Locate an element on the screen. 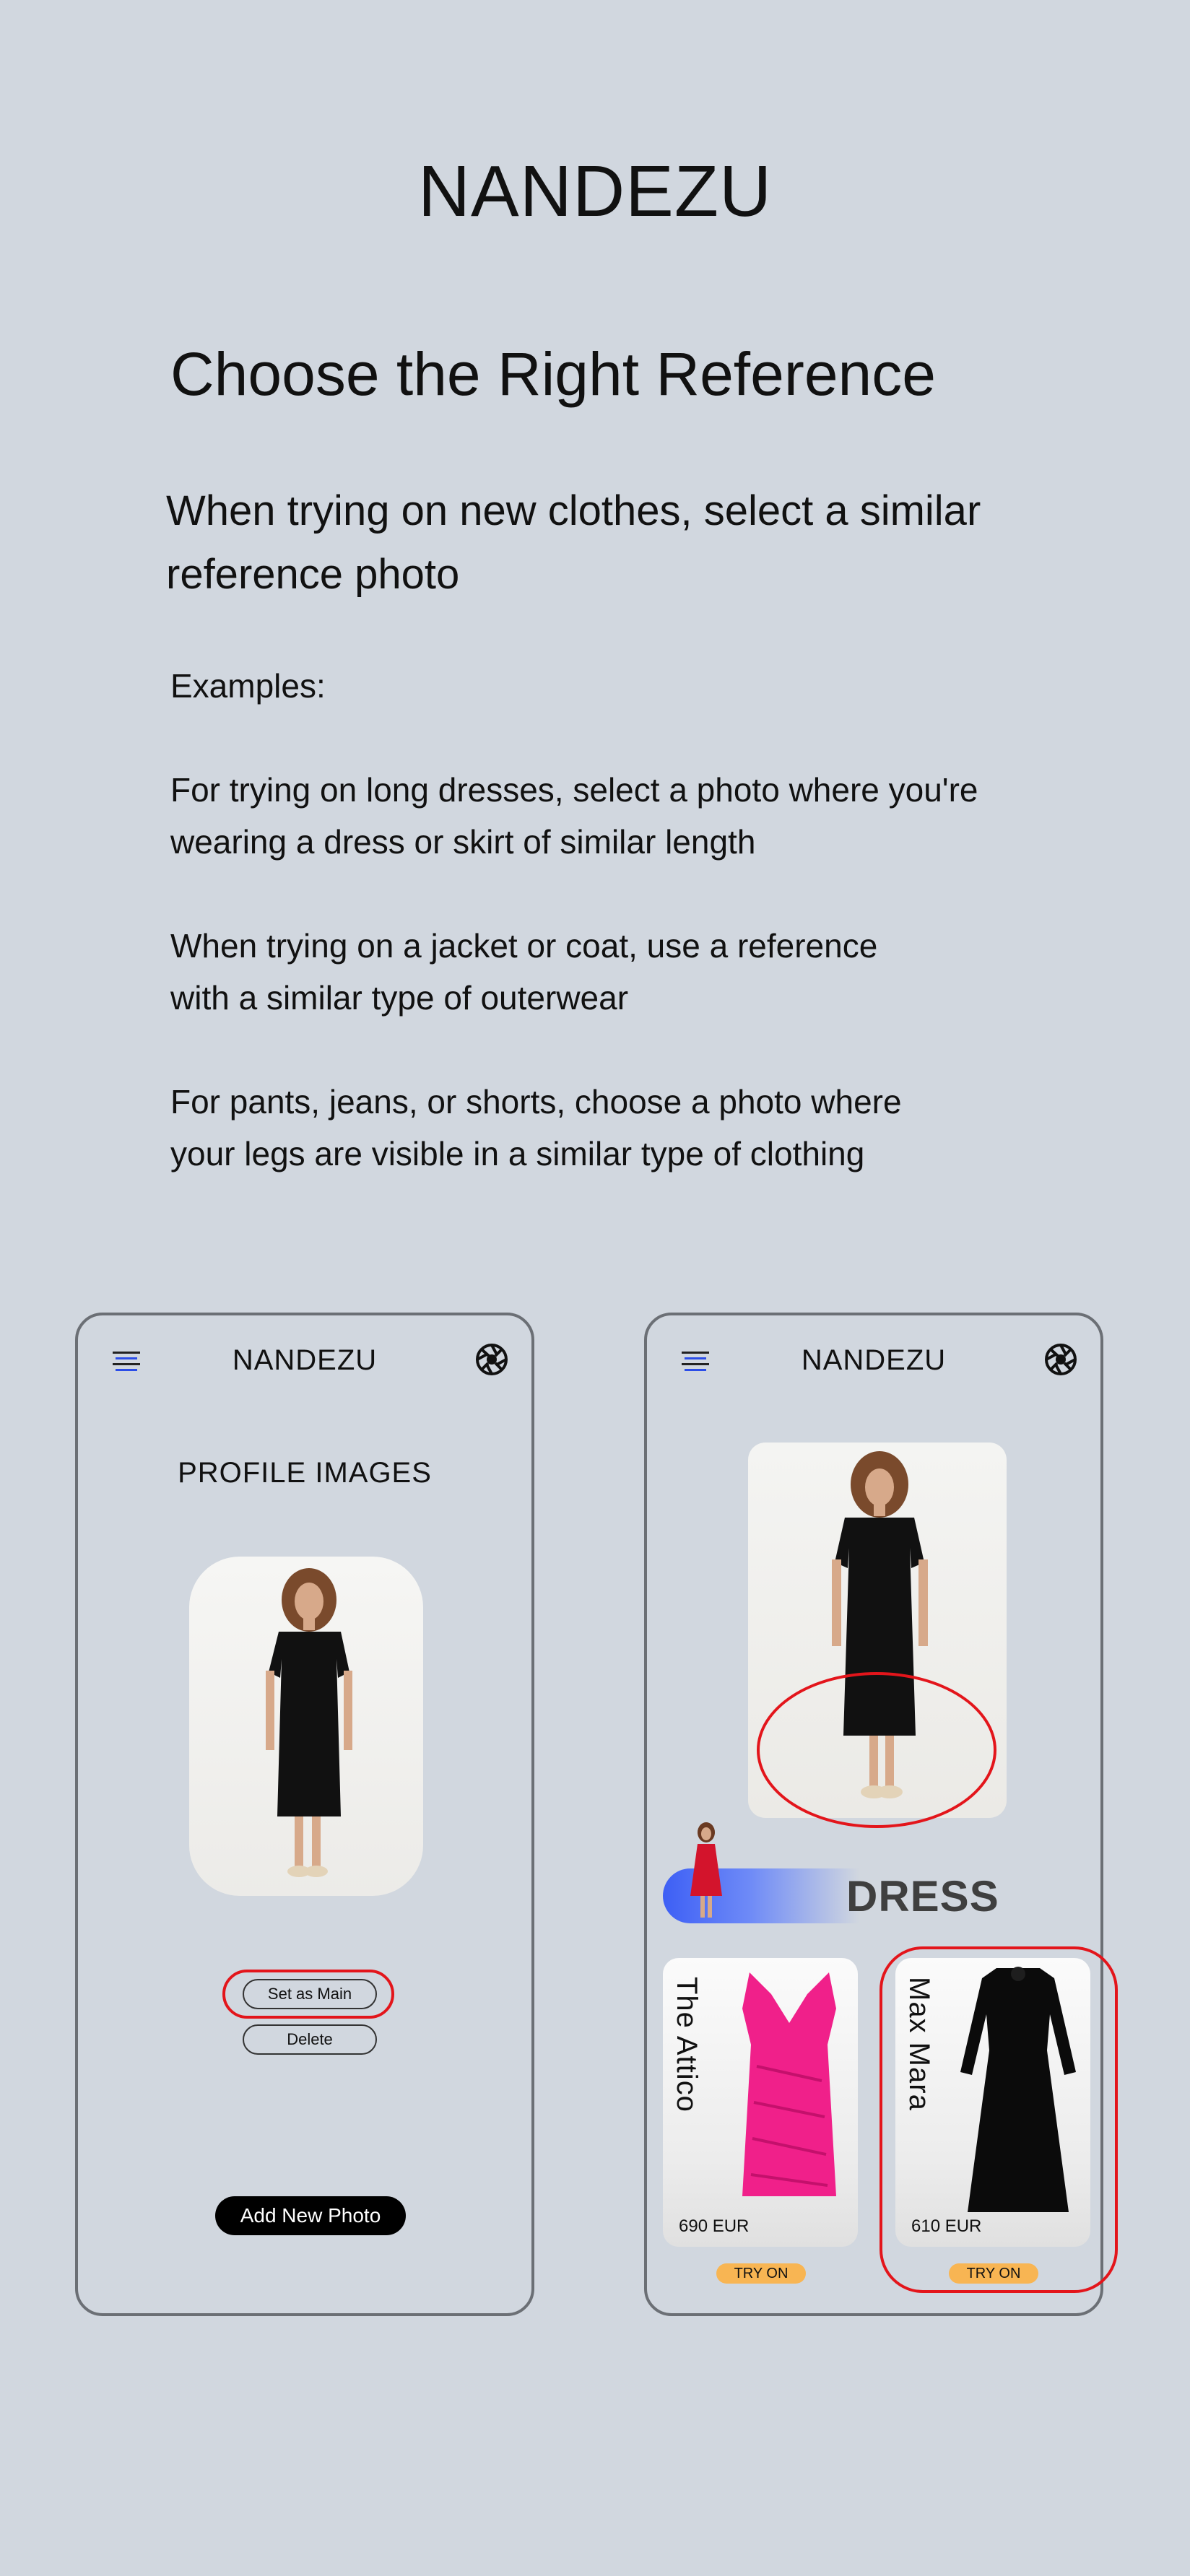 This screenshot has height=2576, width=1190. add-new-photo-button: Add New Photo is located at coordinates (310, 2215).